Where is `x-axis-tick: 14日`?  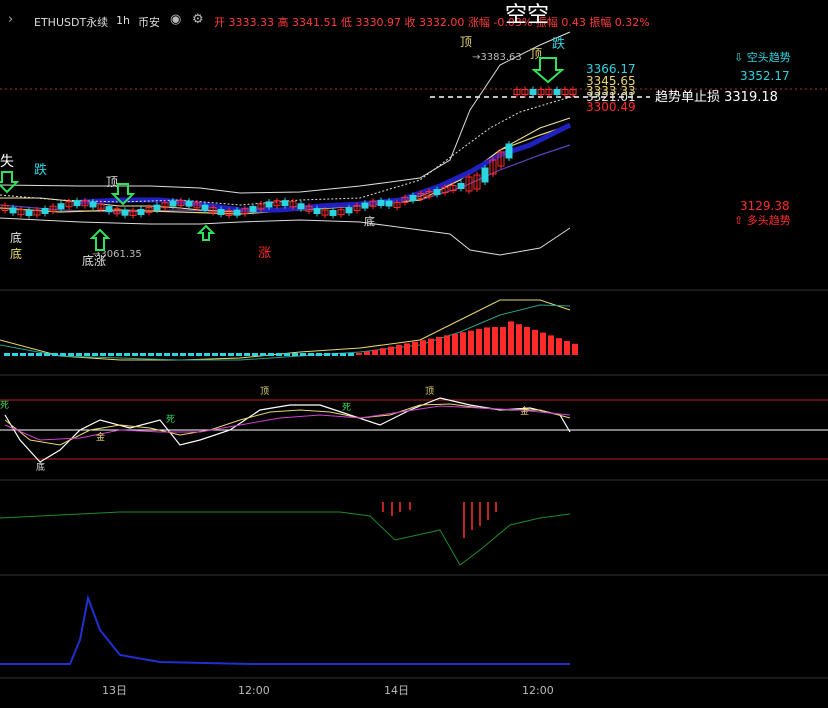
x-axis-tick: 14日 is located at coordinates (396, 690).